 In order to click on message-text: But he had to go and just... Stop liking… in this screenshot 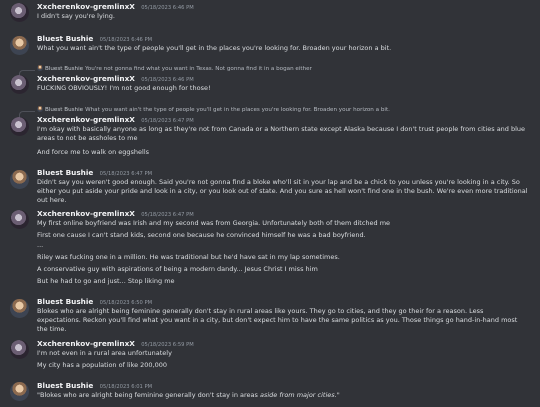, I will do `click(106, 281)`.